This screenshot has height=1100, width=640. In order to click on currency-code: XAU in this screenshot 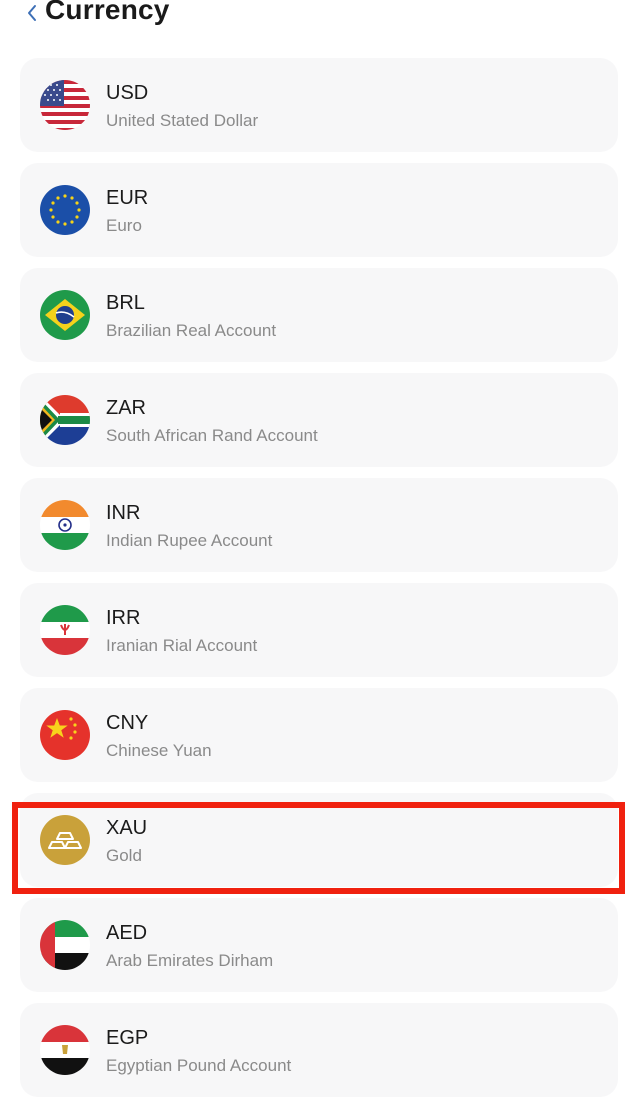, I will do `click(127, 828)`.